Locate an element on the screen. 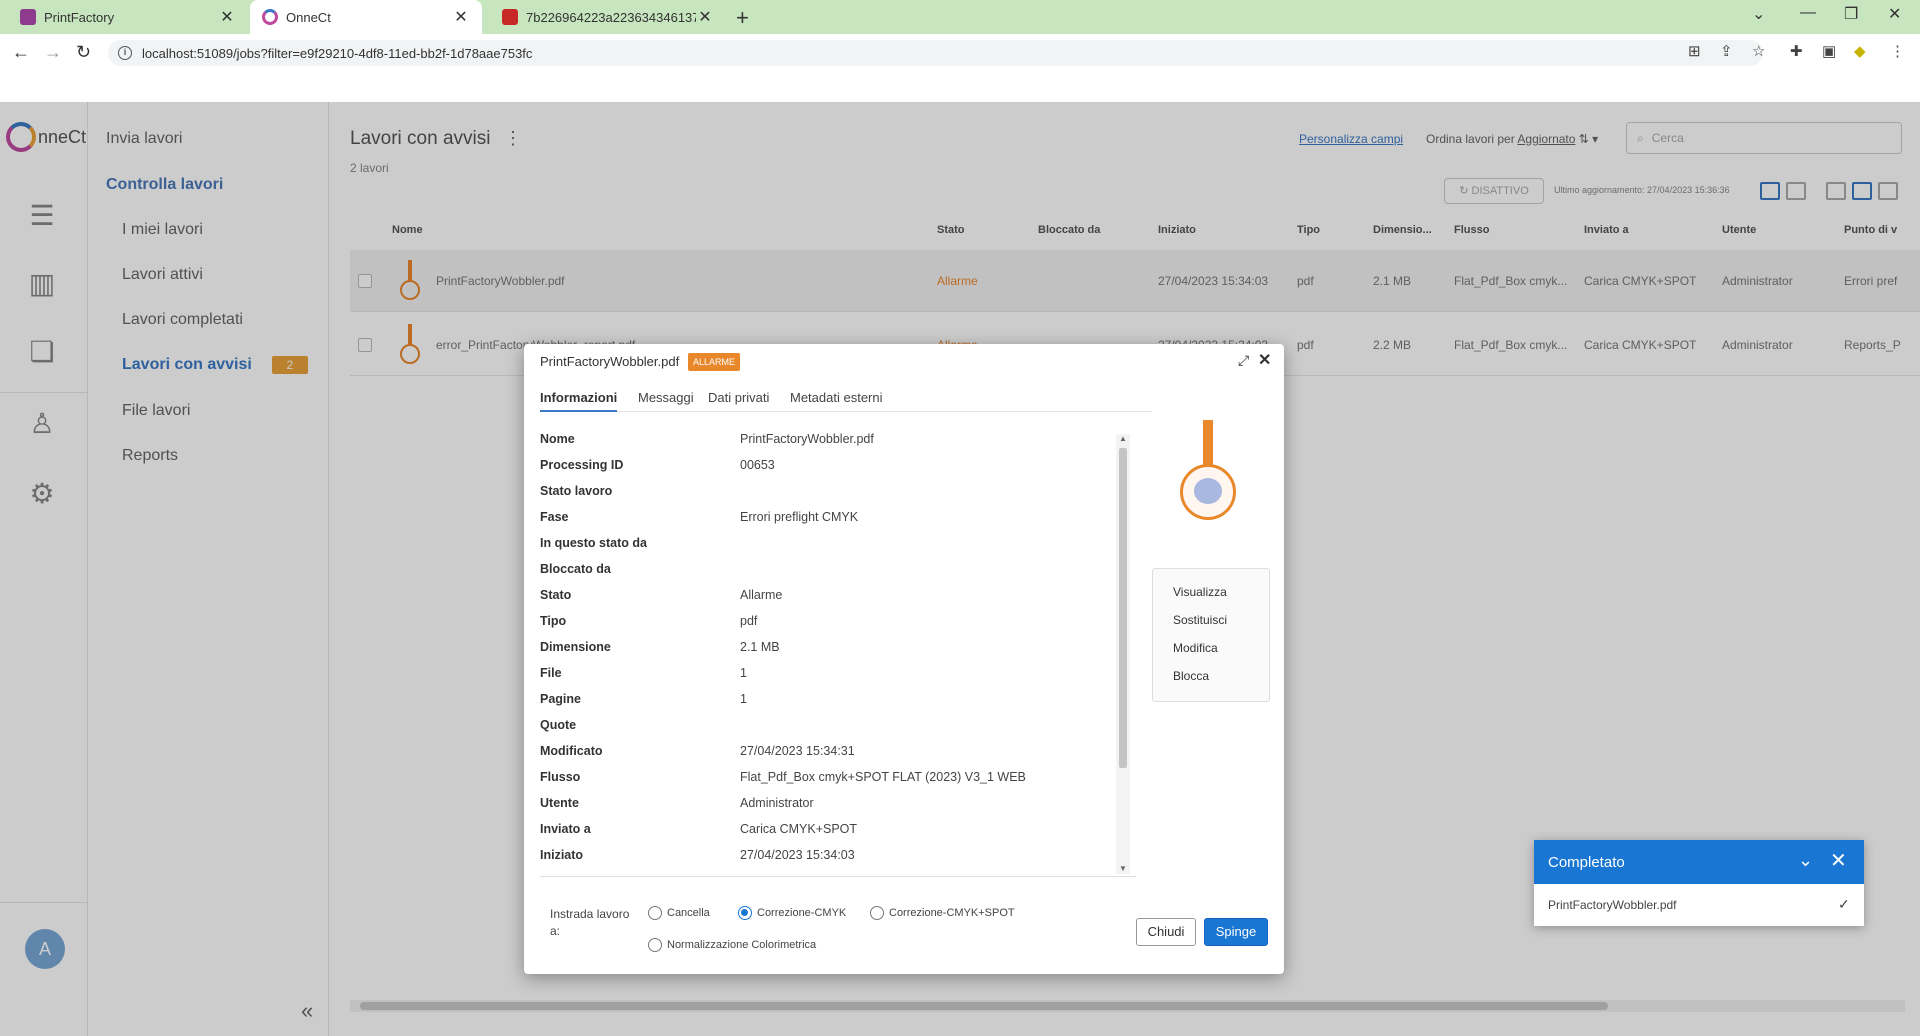  tab-search-chevron-icon: ⌄ is located at coordinates (1758, 14).